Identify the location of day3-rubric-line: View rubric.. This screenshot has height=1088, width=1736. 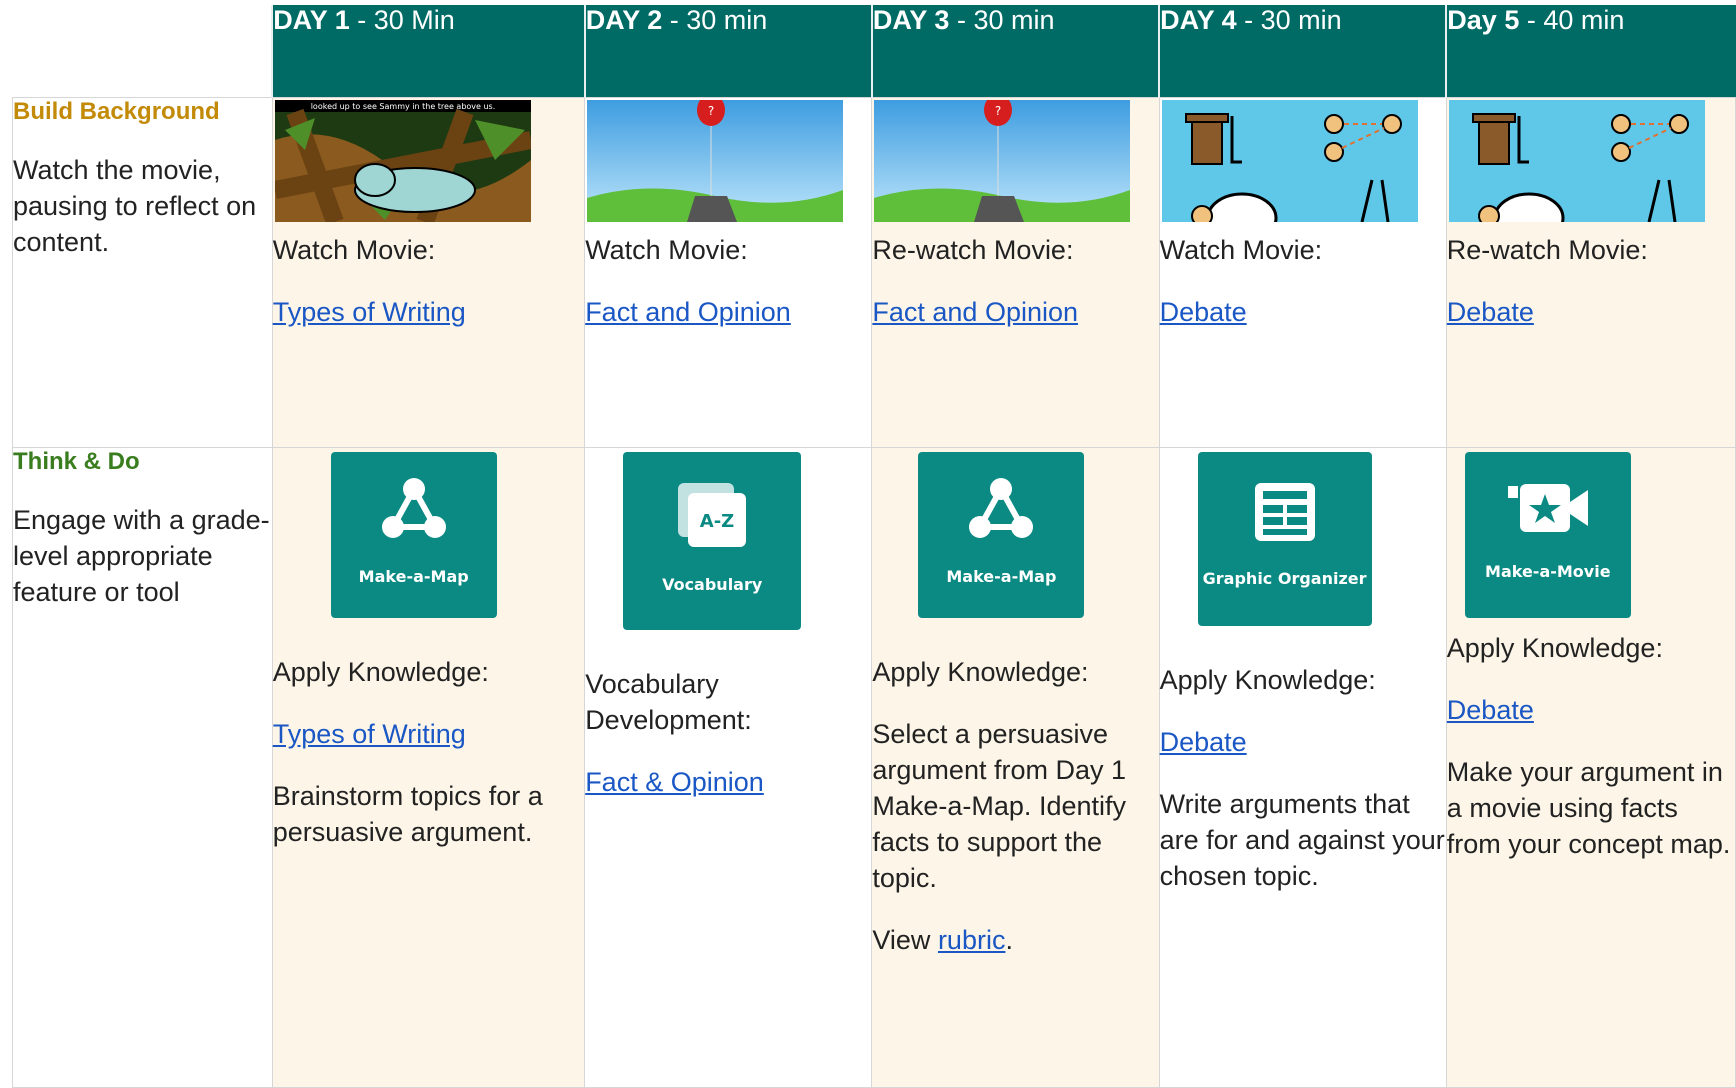
(942, 939).